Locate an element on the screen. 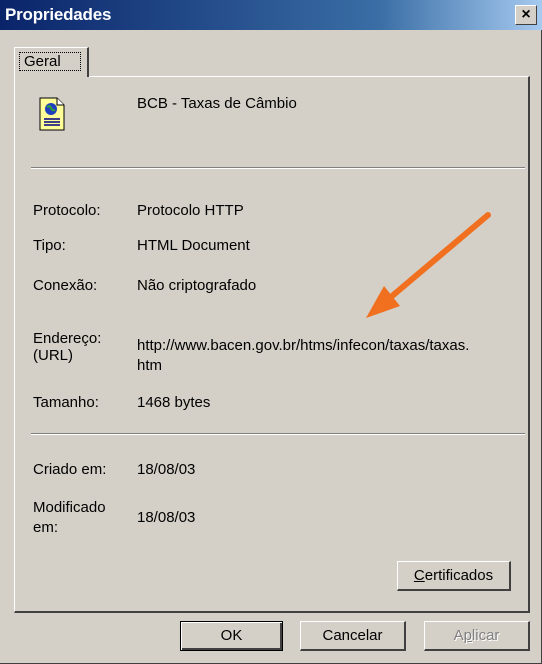 Image resolution: width=542 pixels, height=664 pixels. annotation-arrow-icon is located at coordinates (428, 265).